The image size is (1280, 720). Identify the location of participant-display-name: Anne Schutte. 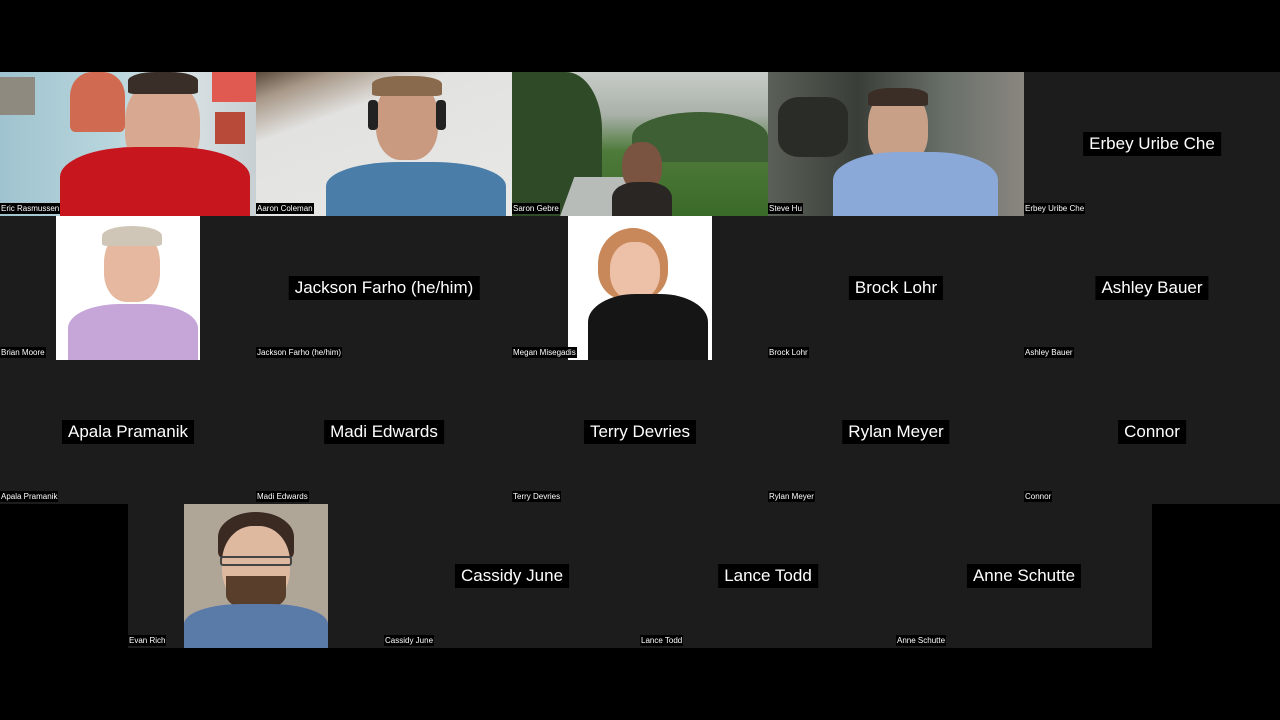
(1024, 576).